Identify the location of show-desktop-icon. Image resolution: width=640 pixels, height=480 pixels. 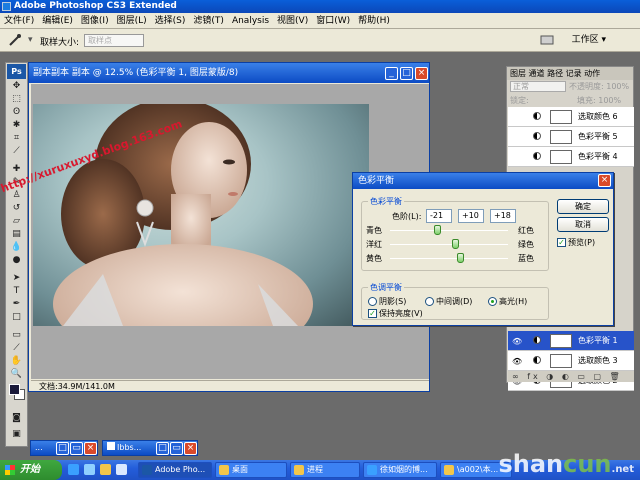
(89, 469).